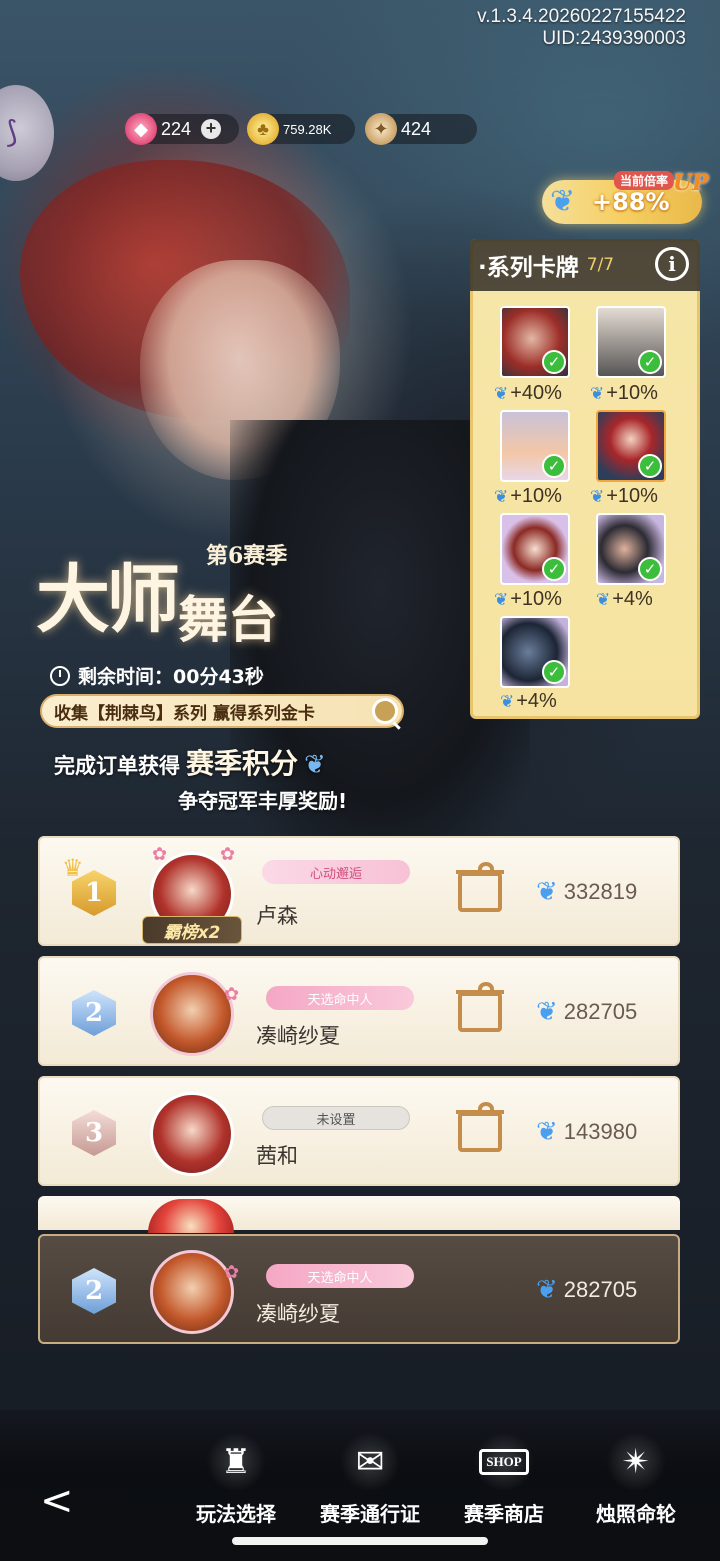 The height and width of the screenshot is (1561, 720). Describe the element at coordinates (359, 1213) in the screenshot. I see `ranking-row-partial` at that location.